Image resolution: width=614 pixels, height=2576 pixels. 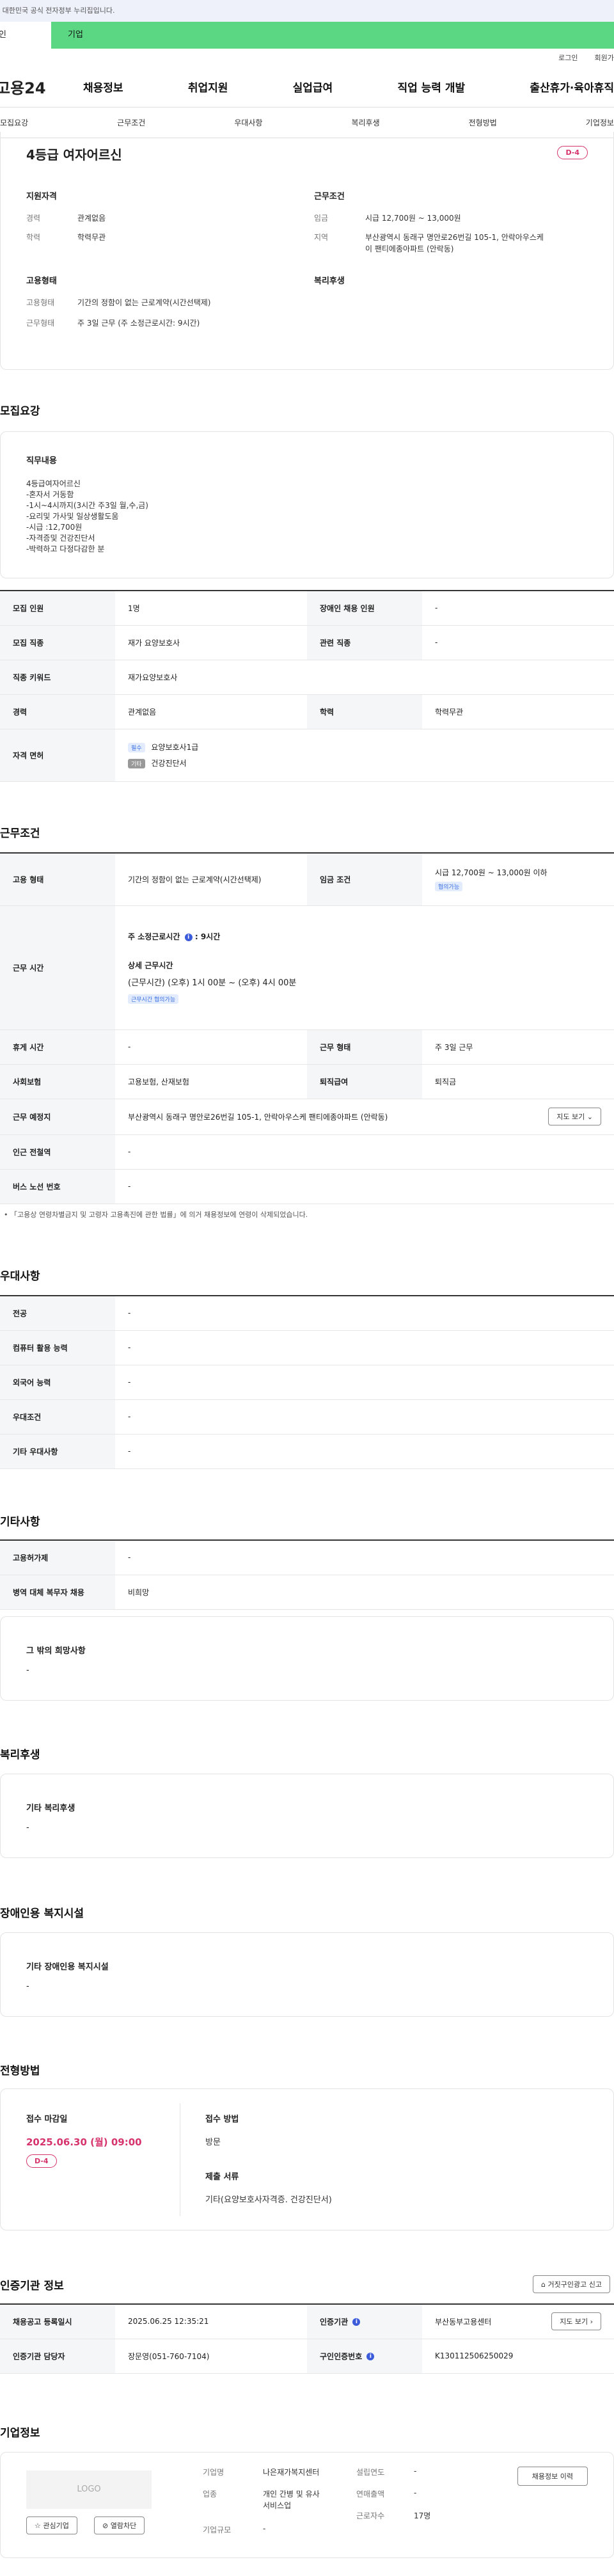 What do you see at coordinates (211, 2321) in the screenshot?
I see `reg-value: 2025.06.25 12:35:21` at bounding box center [211, 2321].